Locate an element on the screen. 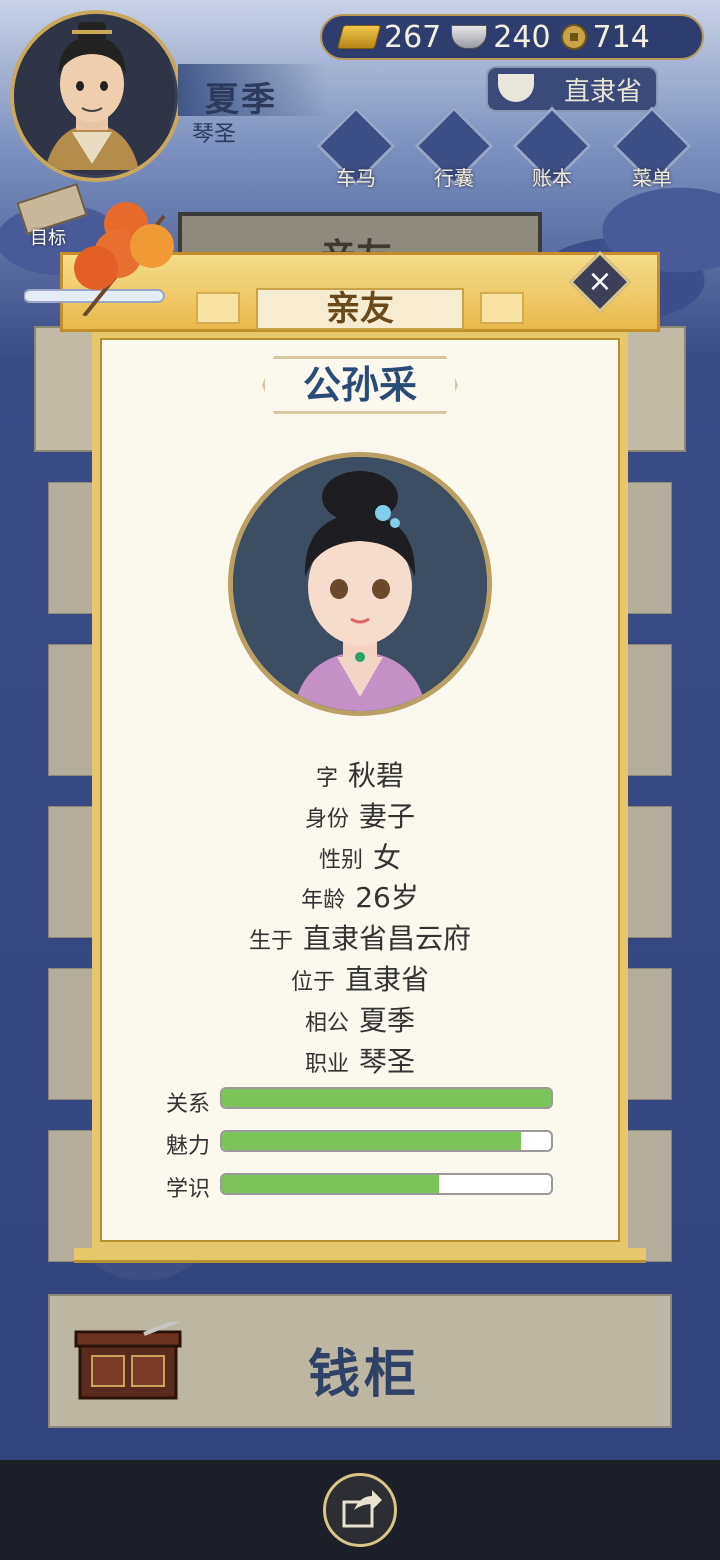 This screenshot has width=720, height=1560. currency-bar: 267 240 714 is located at coordinates (512, 37).